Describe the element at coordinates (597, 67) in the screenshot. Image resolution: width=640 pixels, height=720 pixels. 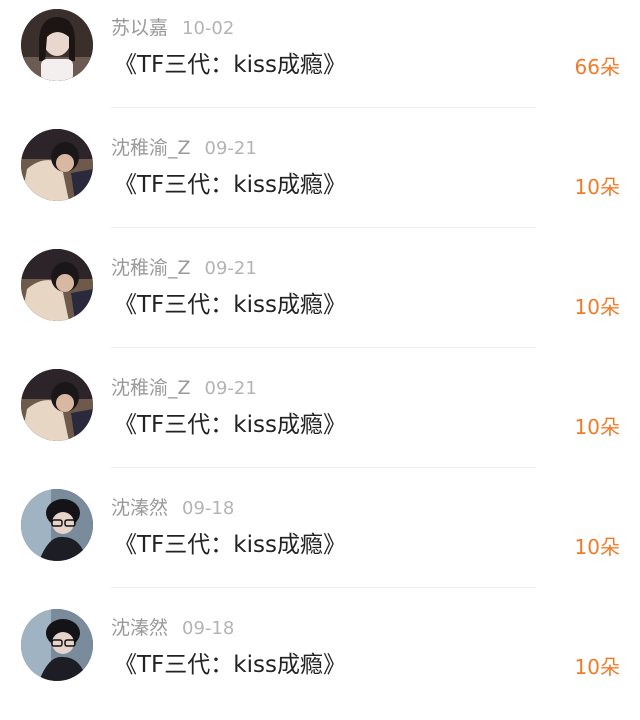
I see `flower-count: 66朵` at that location.